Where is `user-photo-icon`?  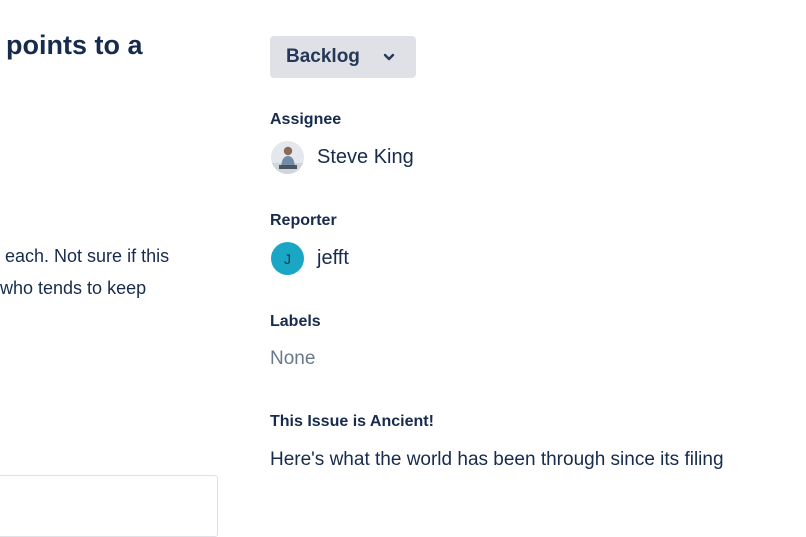
user-photo-icon is located at coordinates (287, 157).